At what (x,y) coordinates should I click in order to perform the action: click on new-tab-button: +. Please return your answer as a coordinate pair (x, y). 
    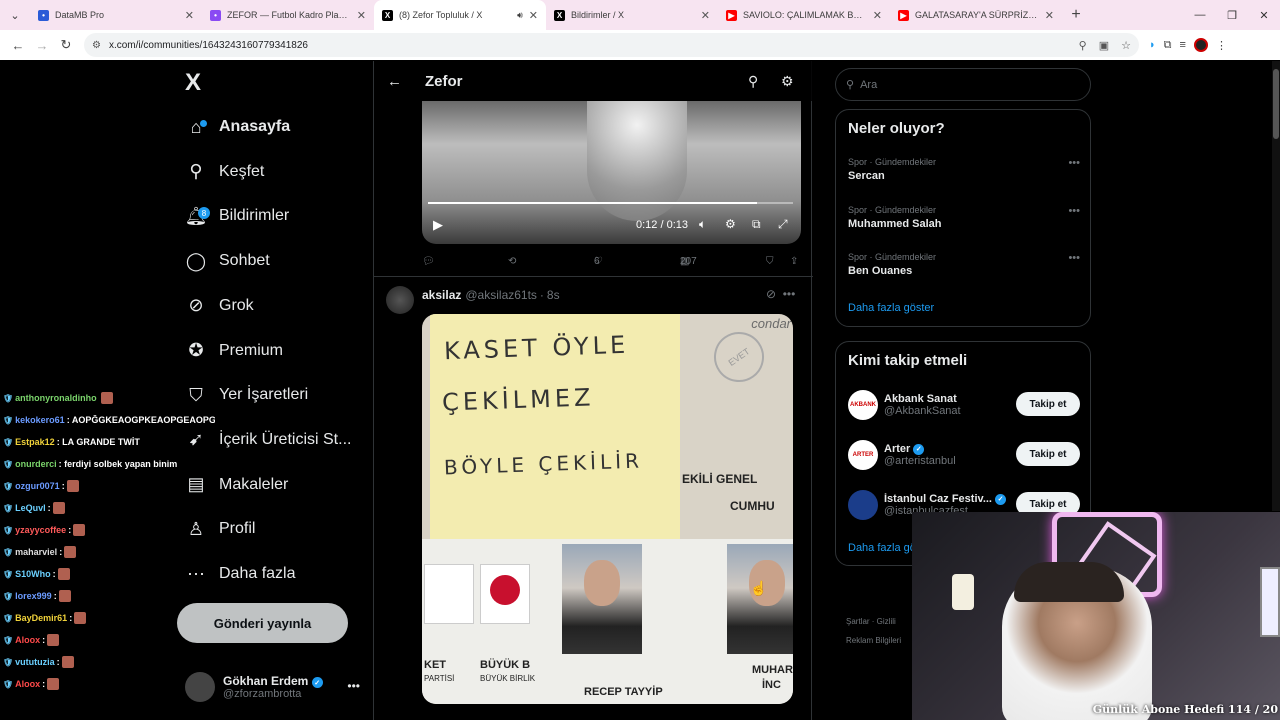
    Looking at the image, I should click on (1076, 15).